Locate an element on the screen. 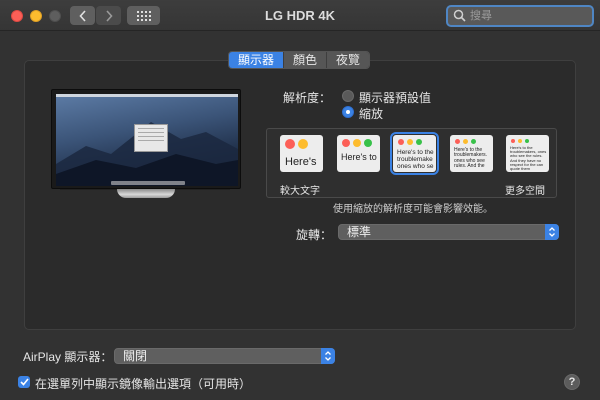  radio-scaled-label: 縮放 is located at coordinates (371, 113).